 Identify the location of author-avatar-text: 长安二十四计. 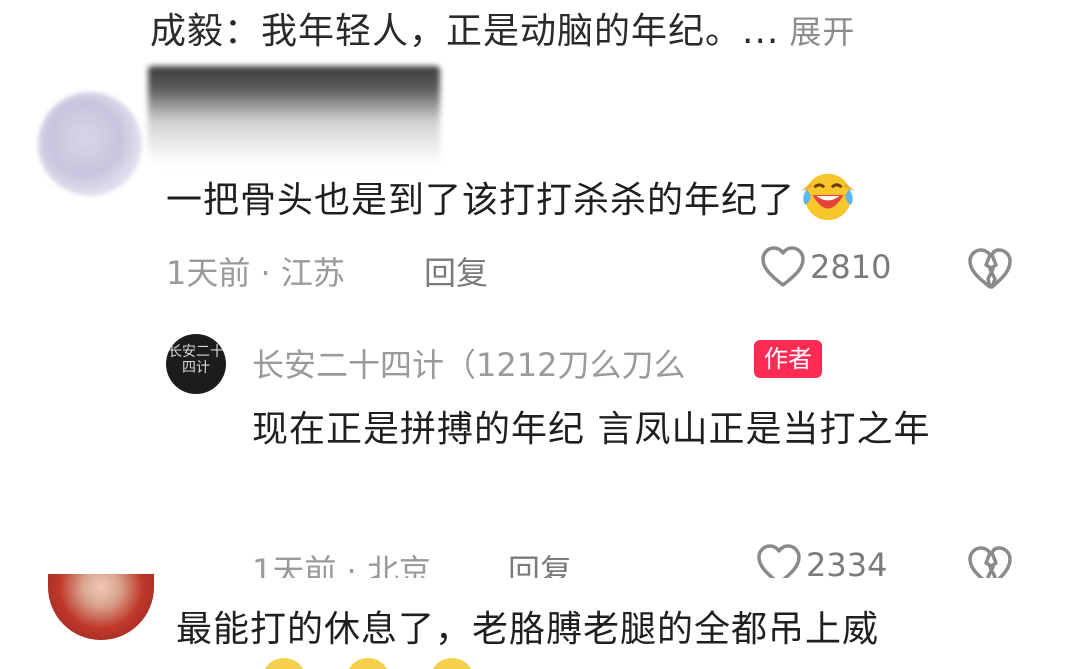
(196, 360).